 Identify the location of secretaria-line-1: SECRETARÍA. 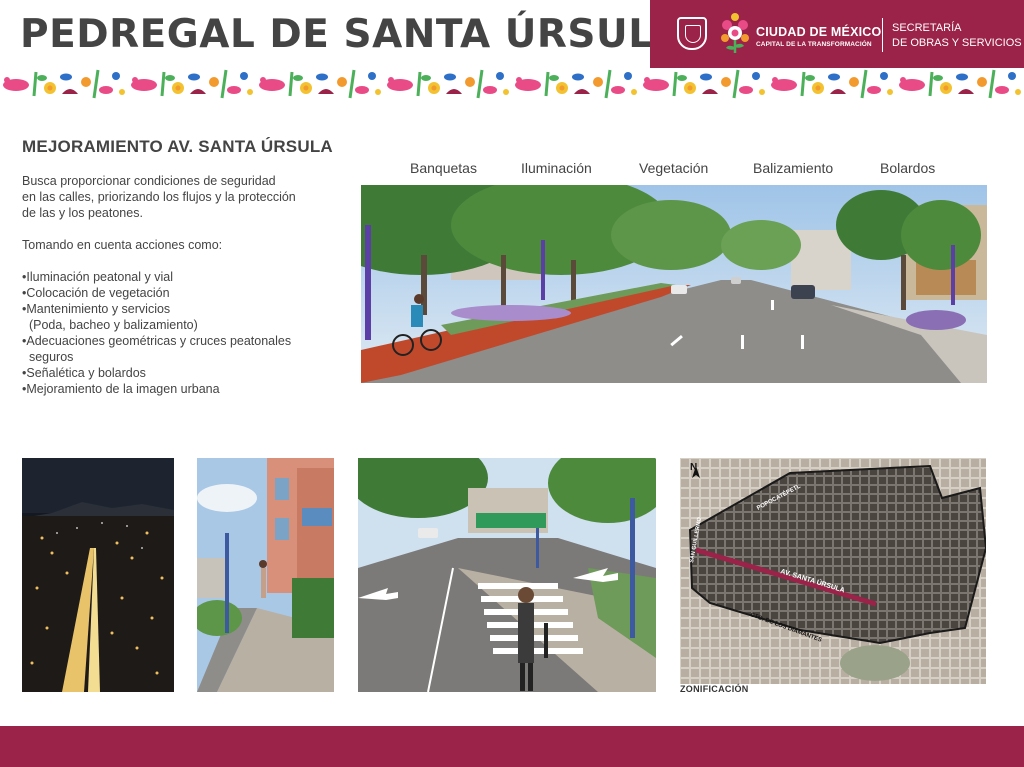
(927, 28).